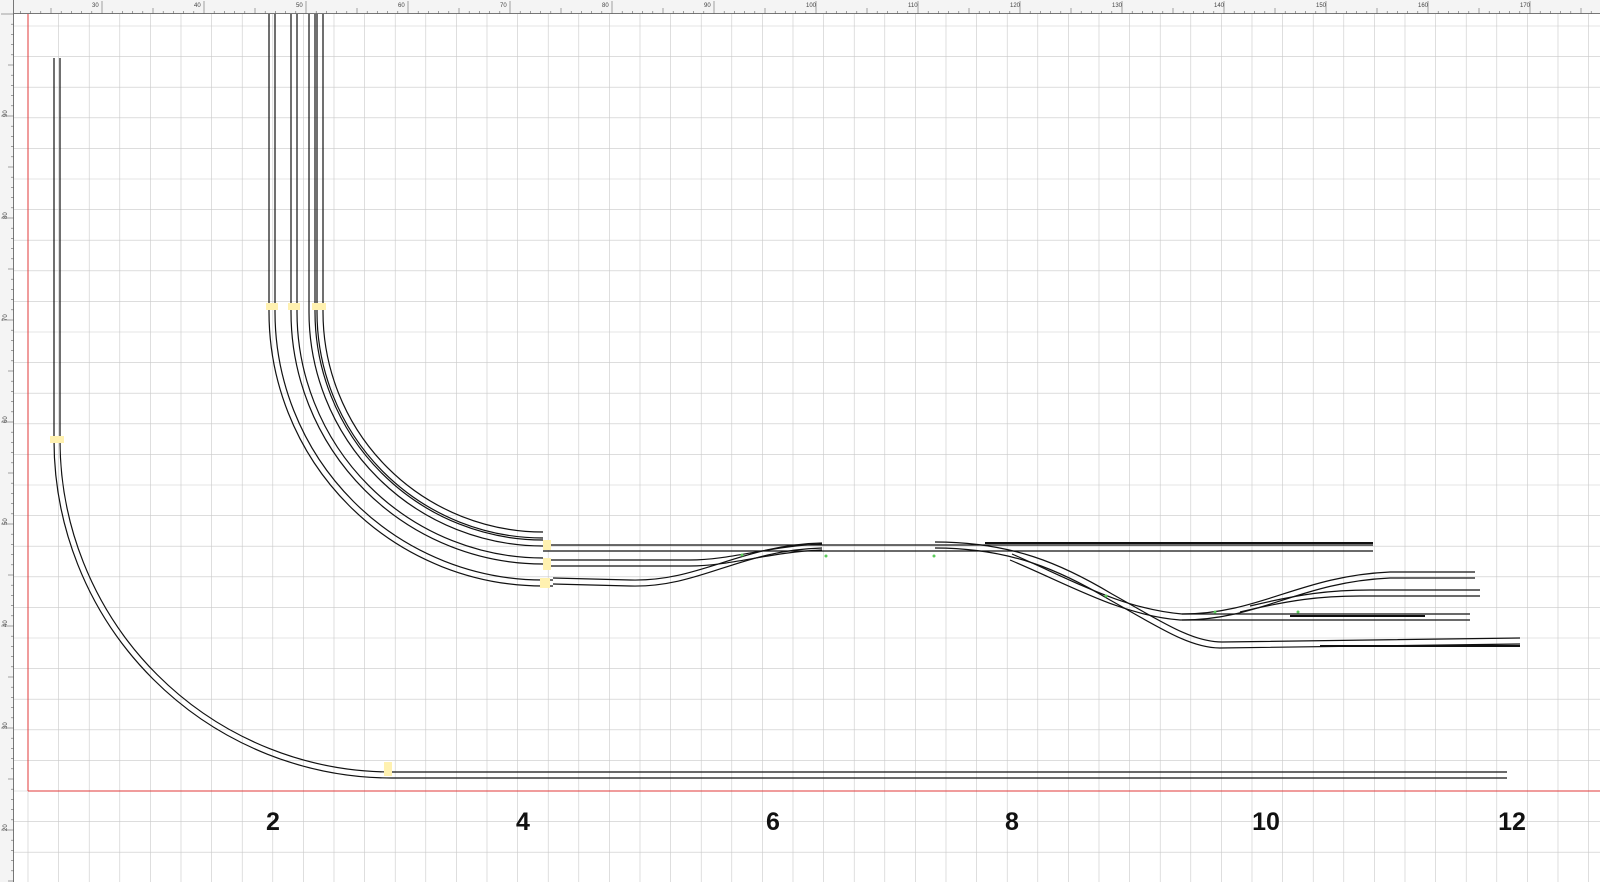 This screenshot has width=1600, height=882. I want to click on connection-markers, so click(1020, 583).